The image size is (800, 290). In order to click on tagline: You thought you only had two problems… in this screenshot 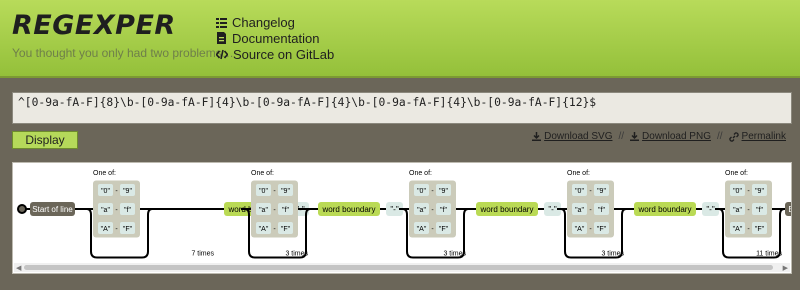, I will do `click(123, 53)`.